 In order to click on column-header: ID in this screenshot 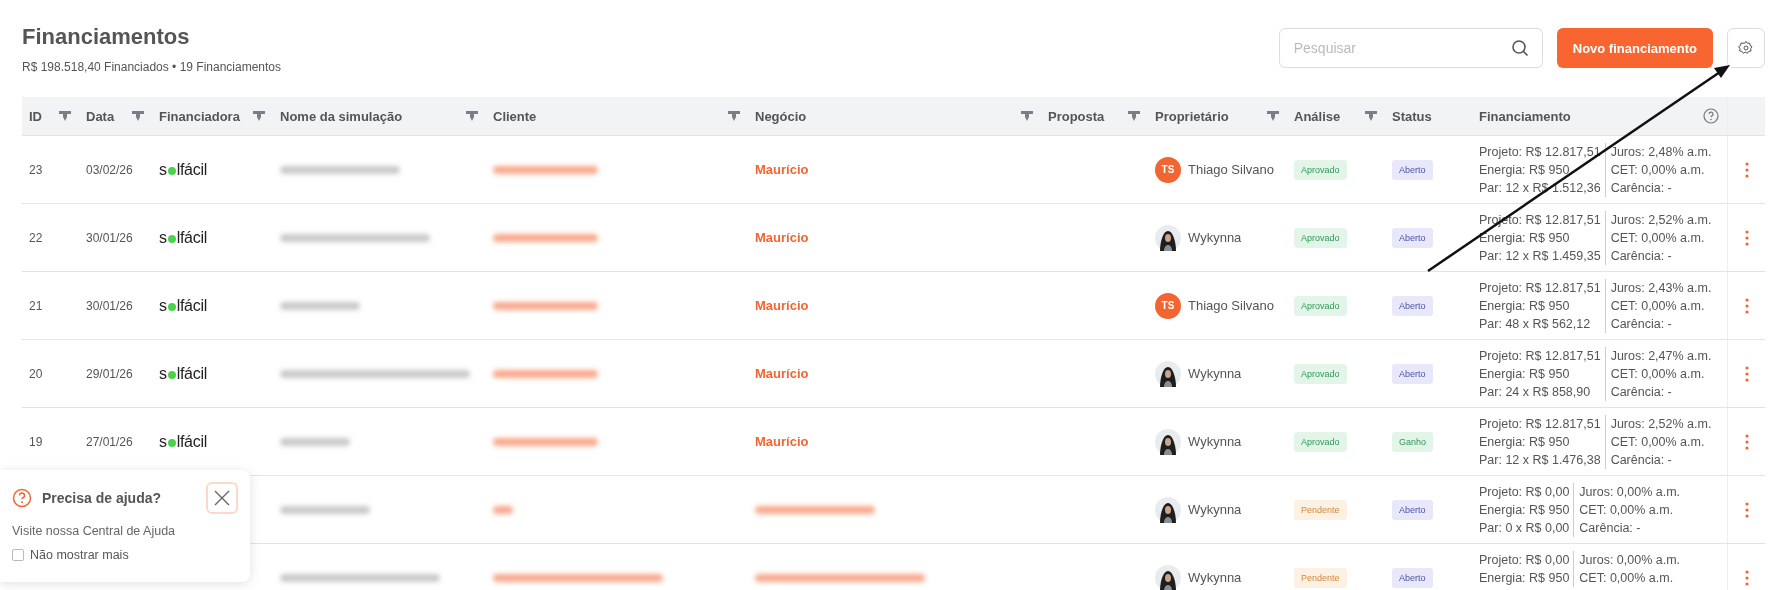, I will do `click(35, 116)`.